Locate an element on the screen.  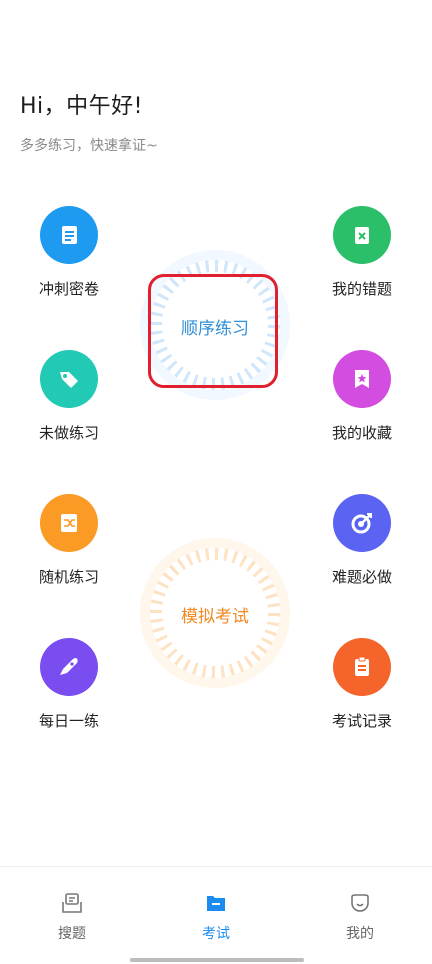
tile-label: 随机练习 is located at coordinates (68, 577).